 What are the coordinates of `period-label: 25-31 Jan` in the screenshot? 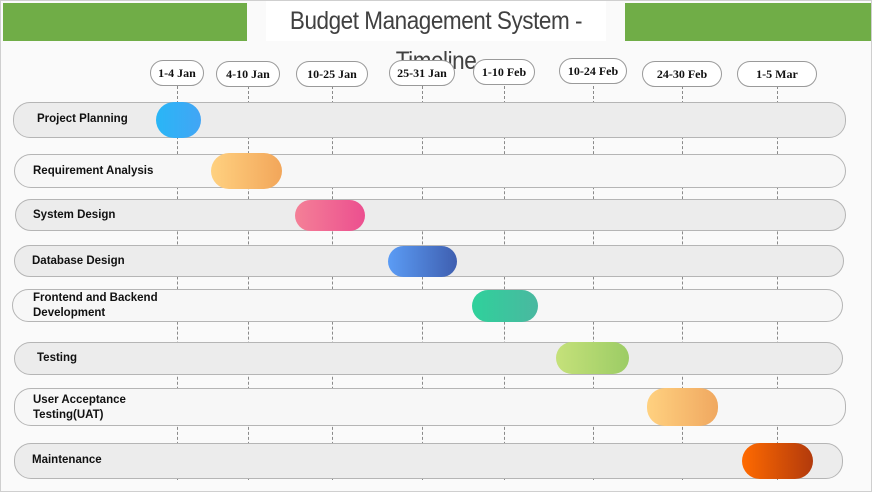 It's located at (422, 73).